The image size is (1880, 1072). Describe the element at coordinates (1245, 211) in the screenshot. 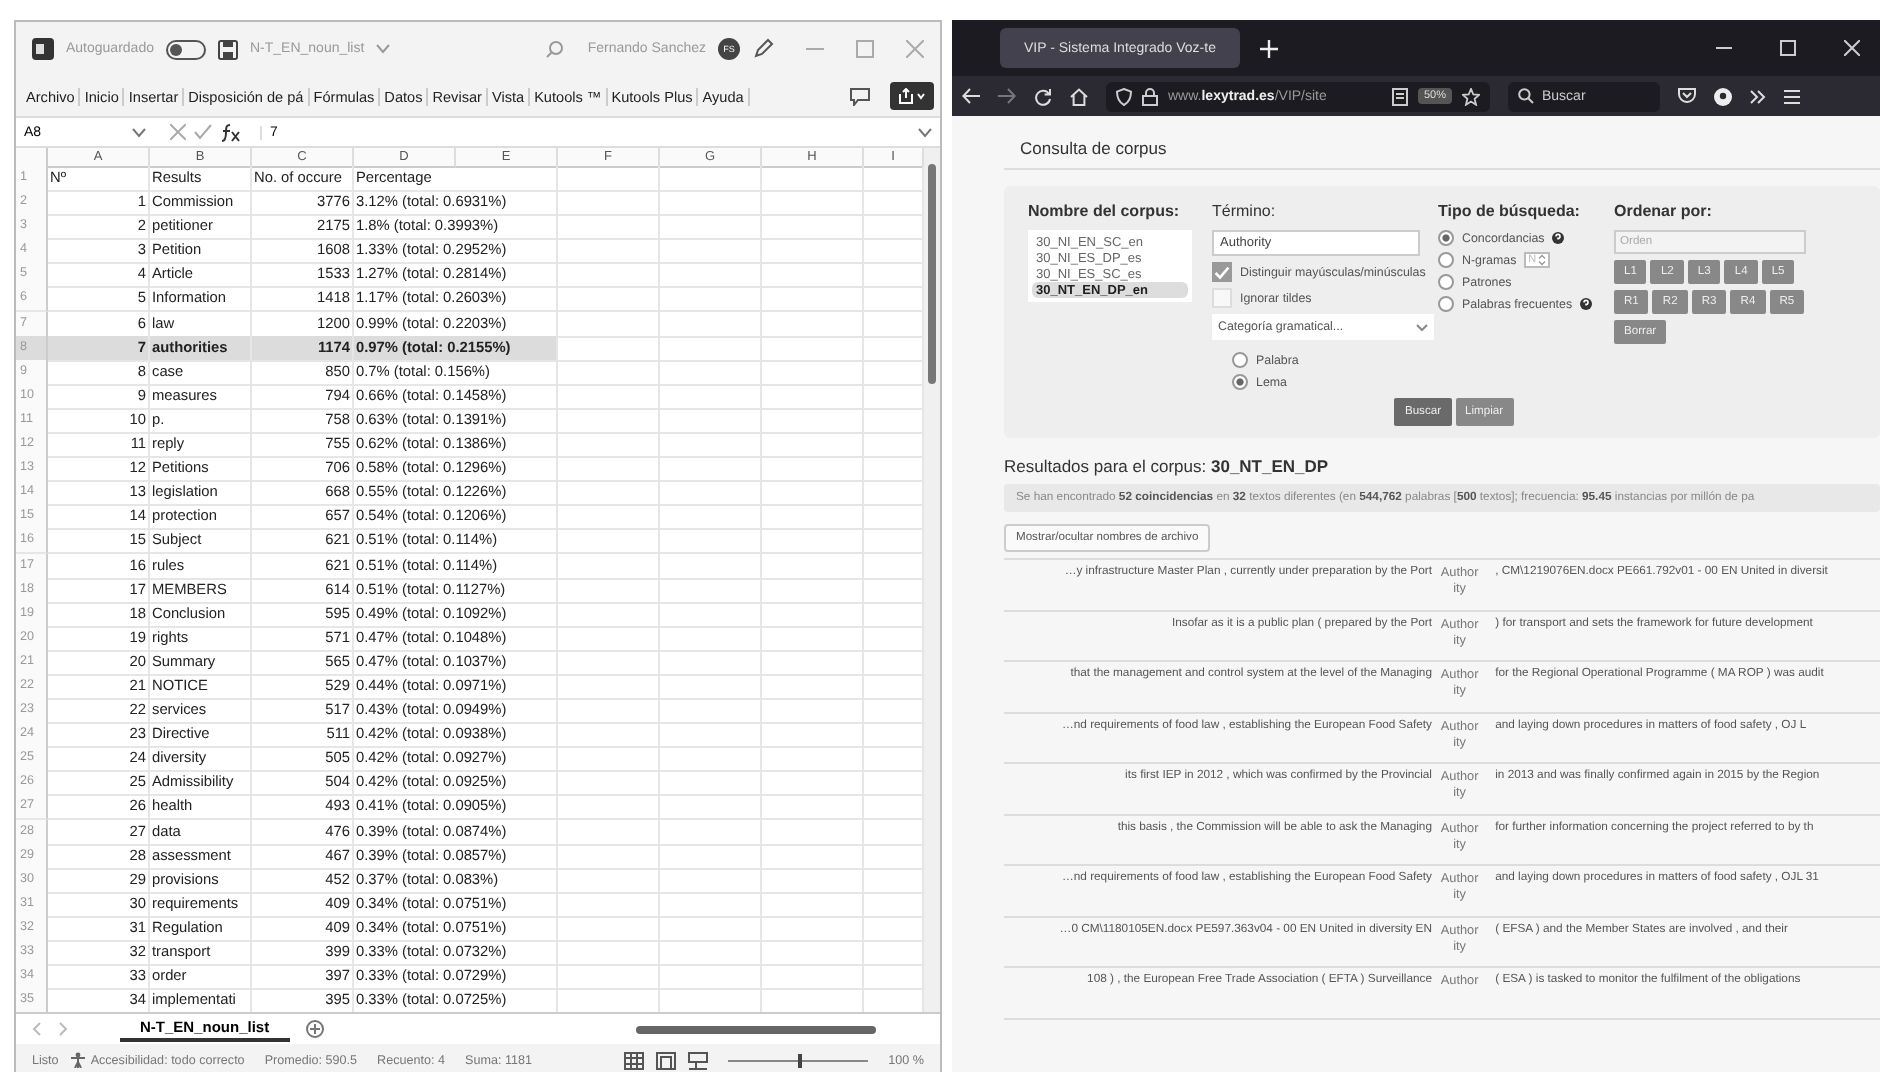

I see `field-label: Término:` at that location.